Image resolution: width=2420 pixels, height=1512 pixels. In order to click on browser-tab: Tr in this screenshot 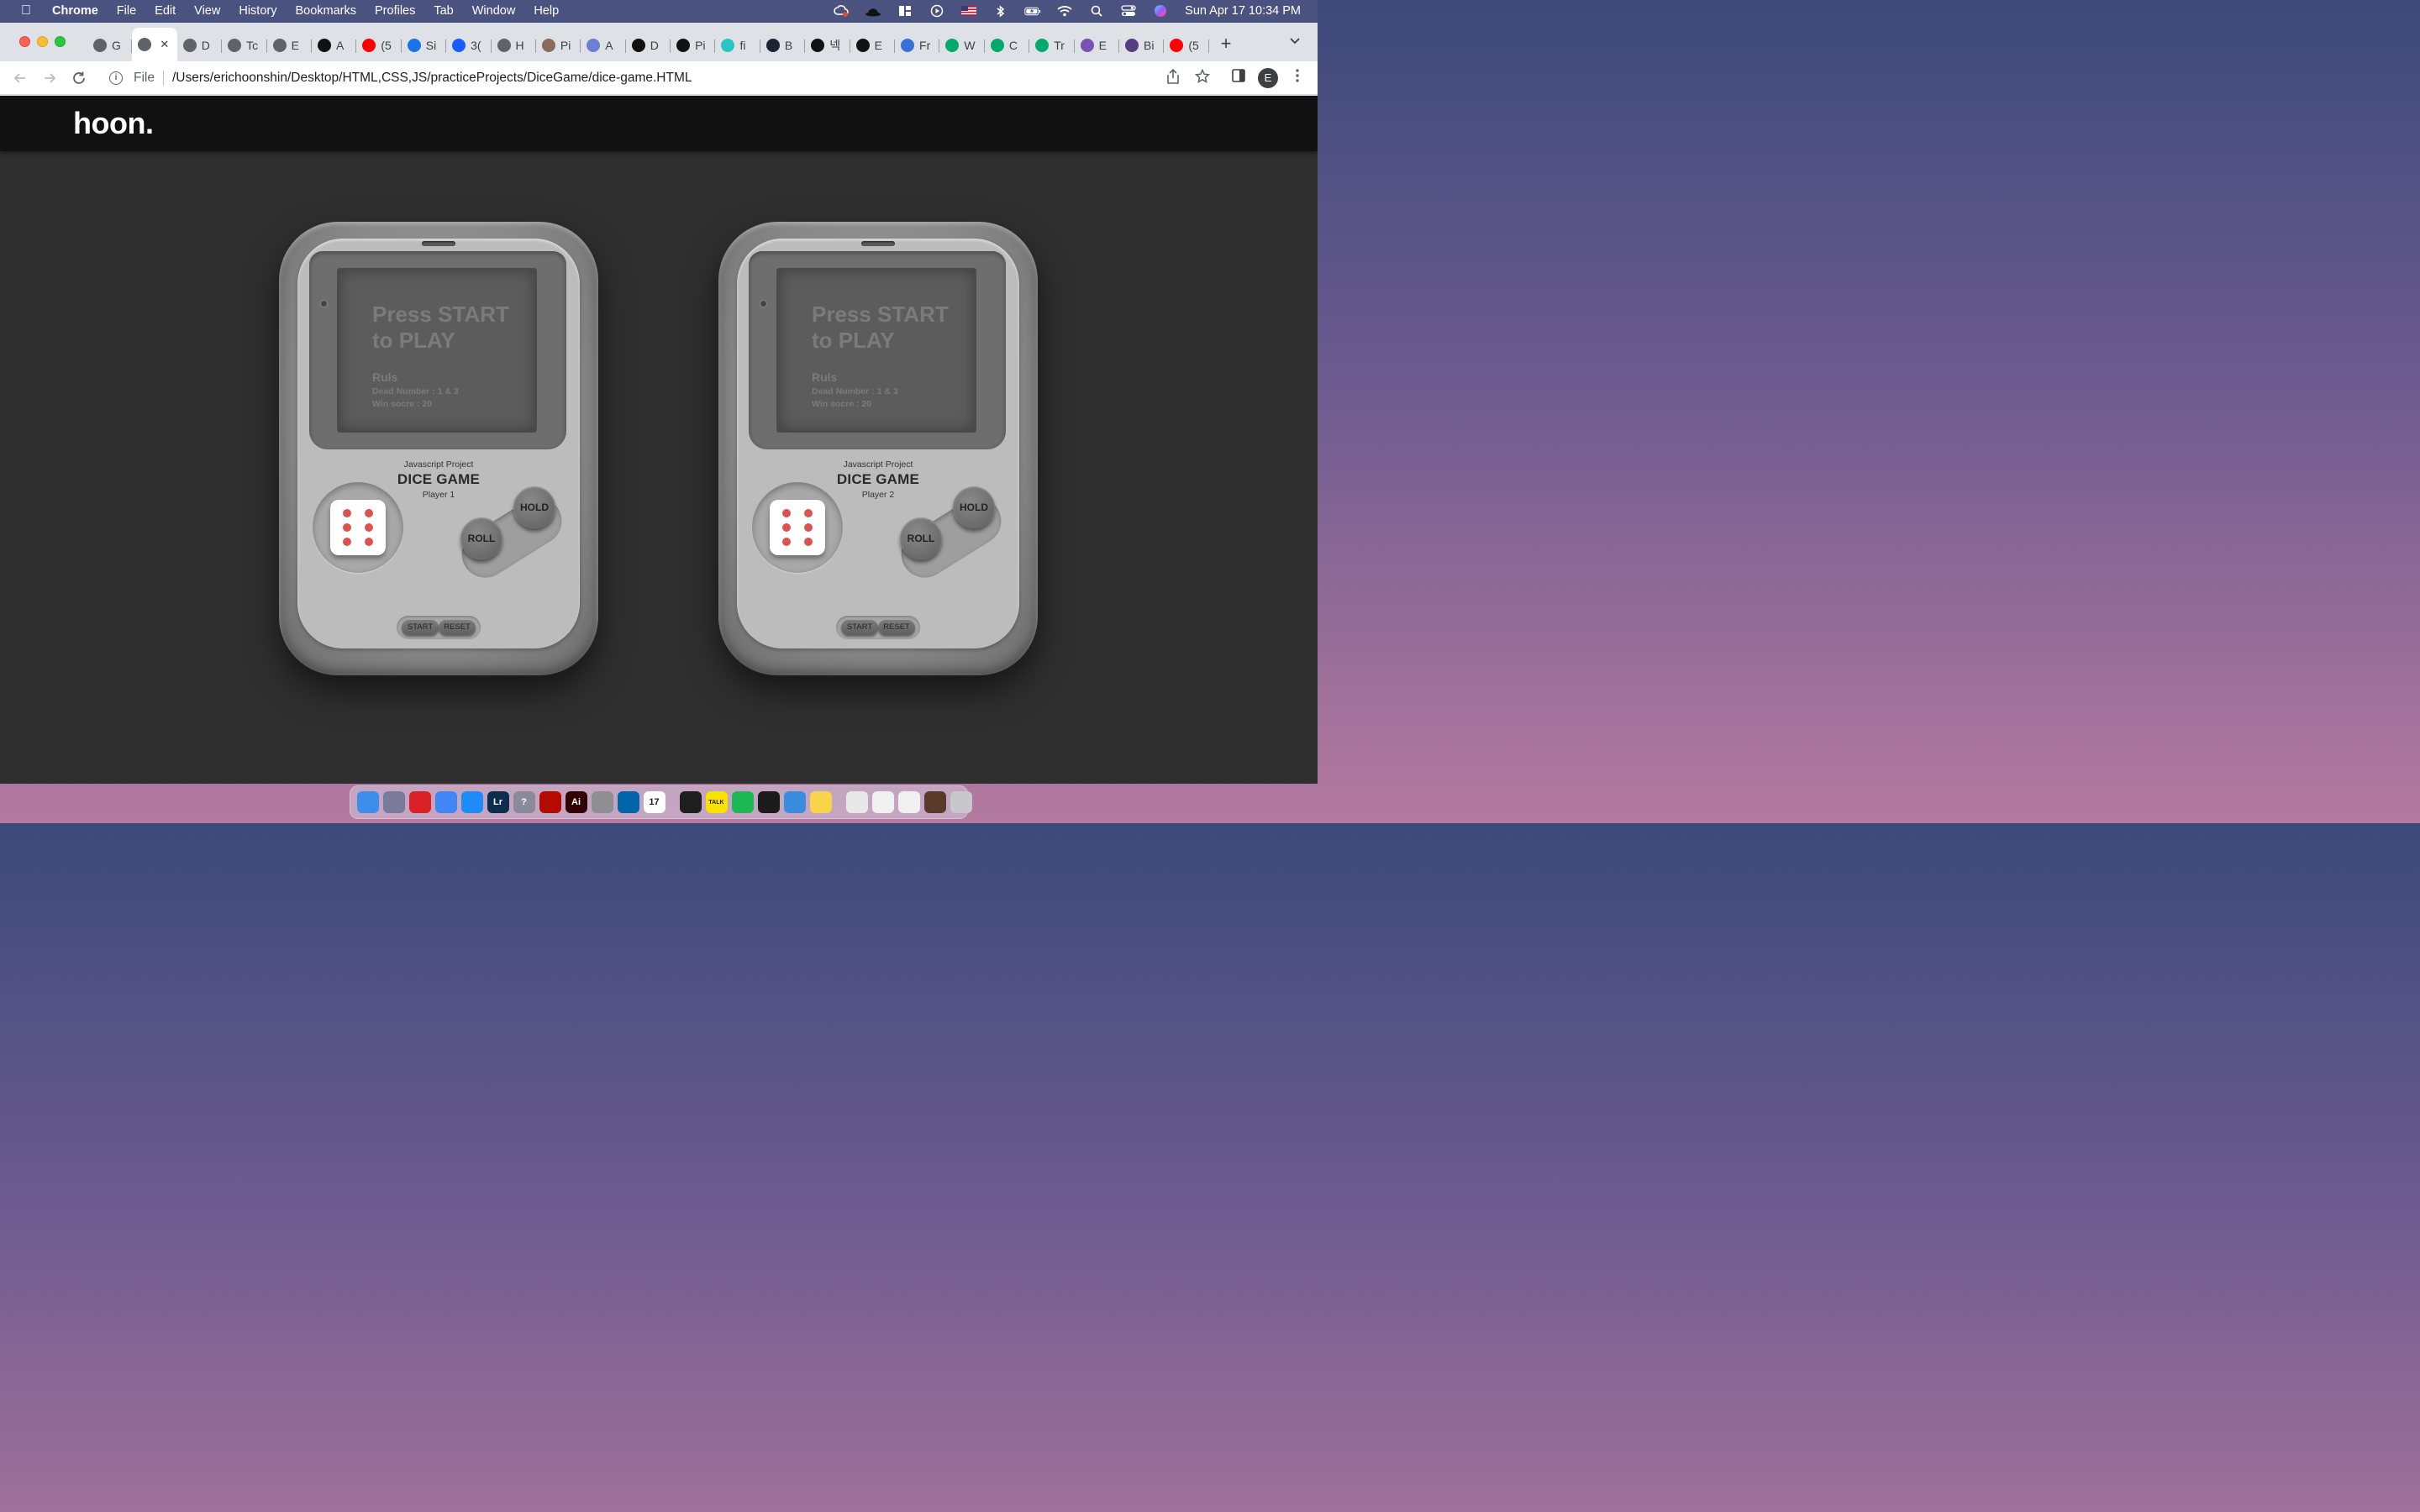, I will do `click(1052, 45)`.